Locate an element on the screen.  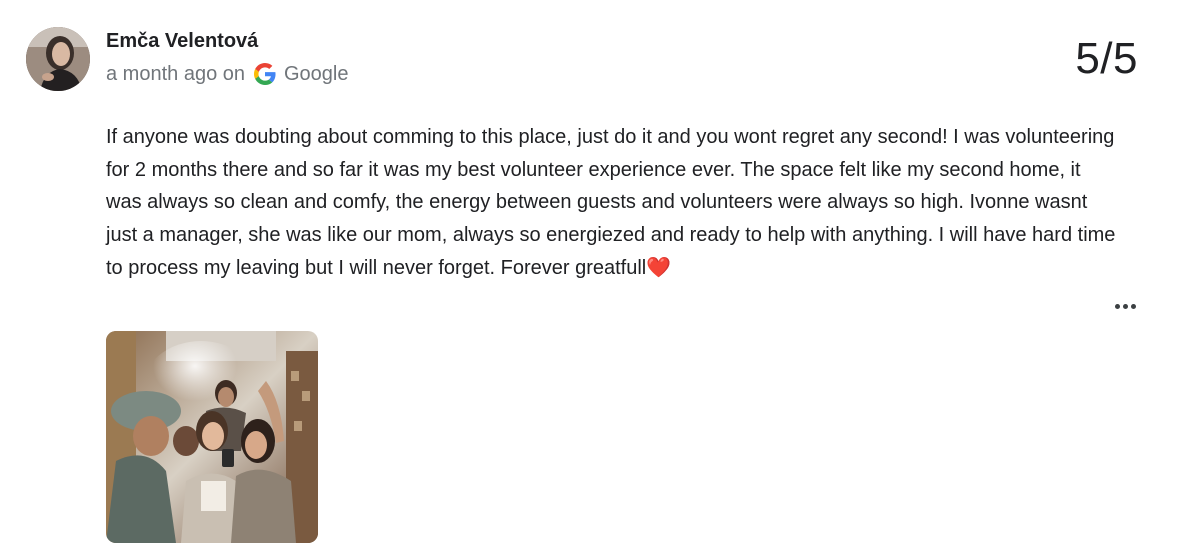
review-meta: a month ago on Google is located at coordinates (227, 74).